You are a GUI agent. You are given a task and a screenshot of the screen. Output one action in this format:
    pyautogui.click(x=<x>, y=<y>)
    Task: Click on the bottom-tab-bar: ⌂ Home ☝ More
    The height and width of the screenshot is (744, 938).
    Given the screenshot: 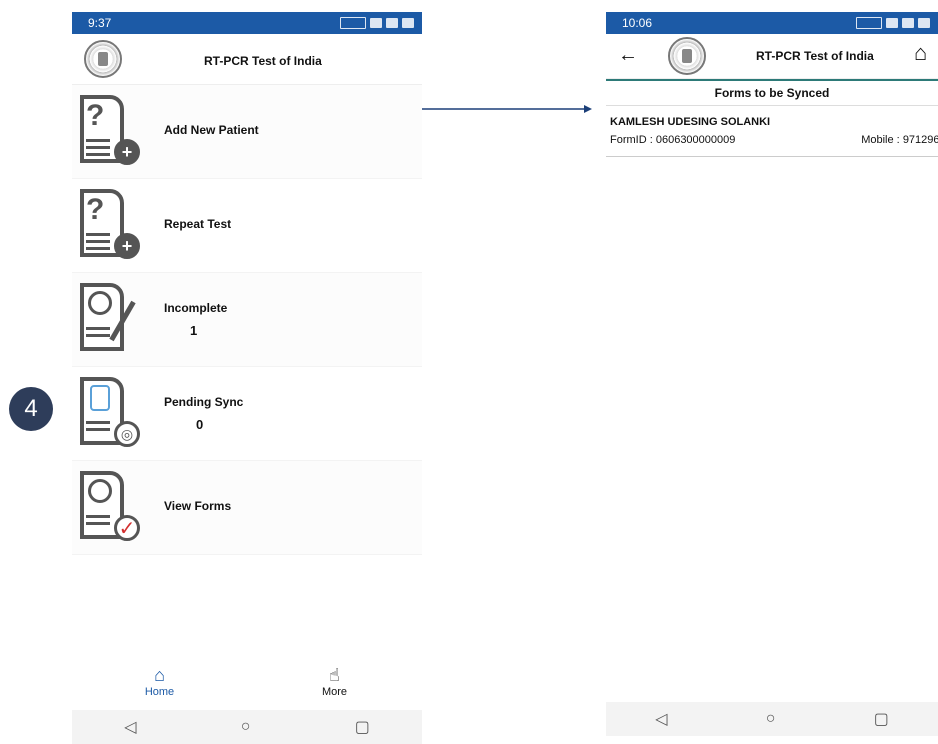 What is the action you would take?
    pyautogui.click(x=247, y=682)
    